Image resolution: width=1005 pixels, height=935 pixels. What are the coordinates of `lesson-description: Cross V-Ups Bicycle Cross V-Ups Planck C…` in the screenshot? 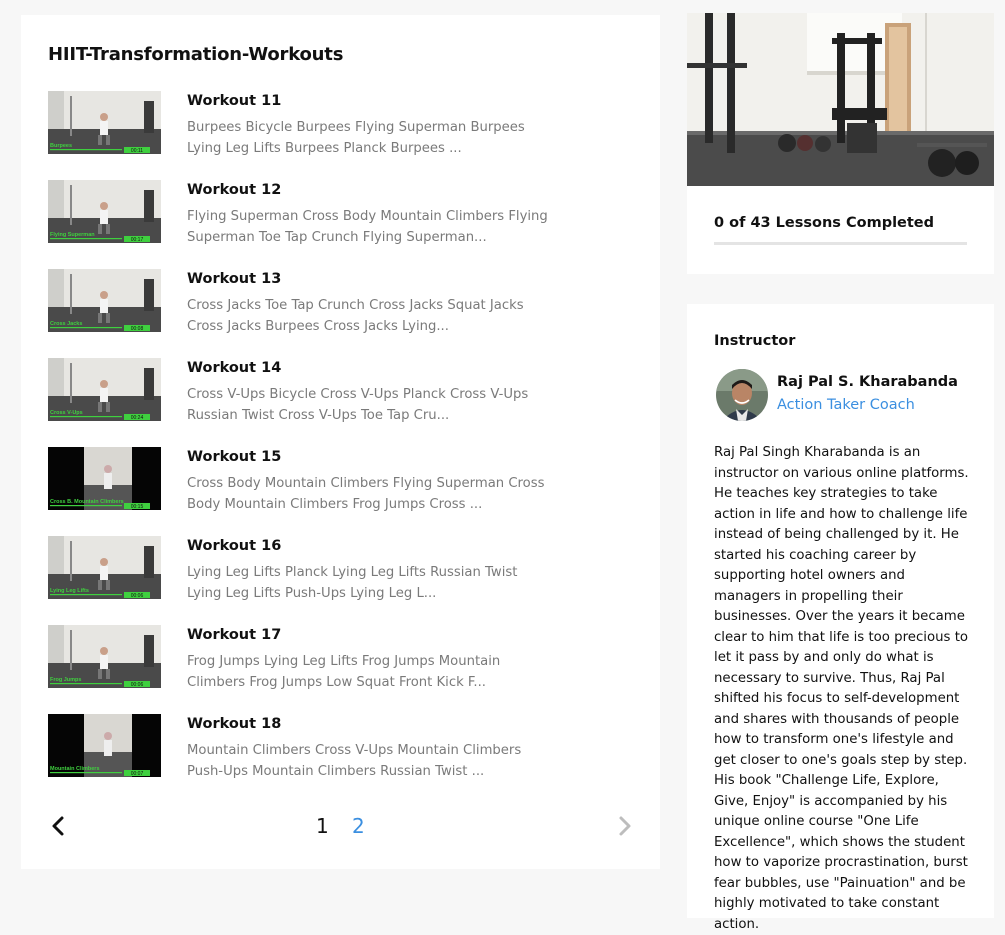 It's located at (358, 405).